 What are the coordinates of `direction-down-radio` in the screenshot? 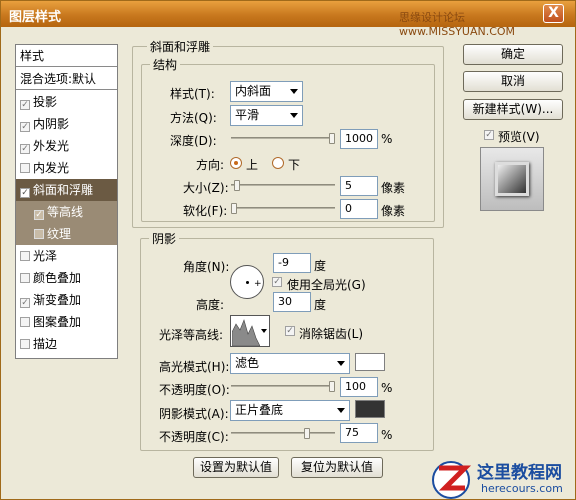 It's located at (278, 163).